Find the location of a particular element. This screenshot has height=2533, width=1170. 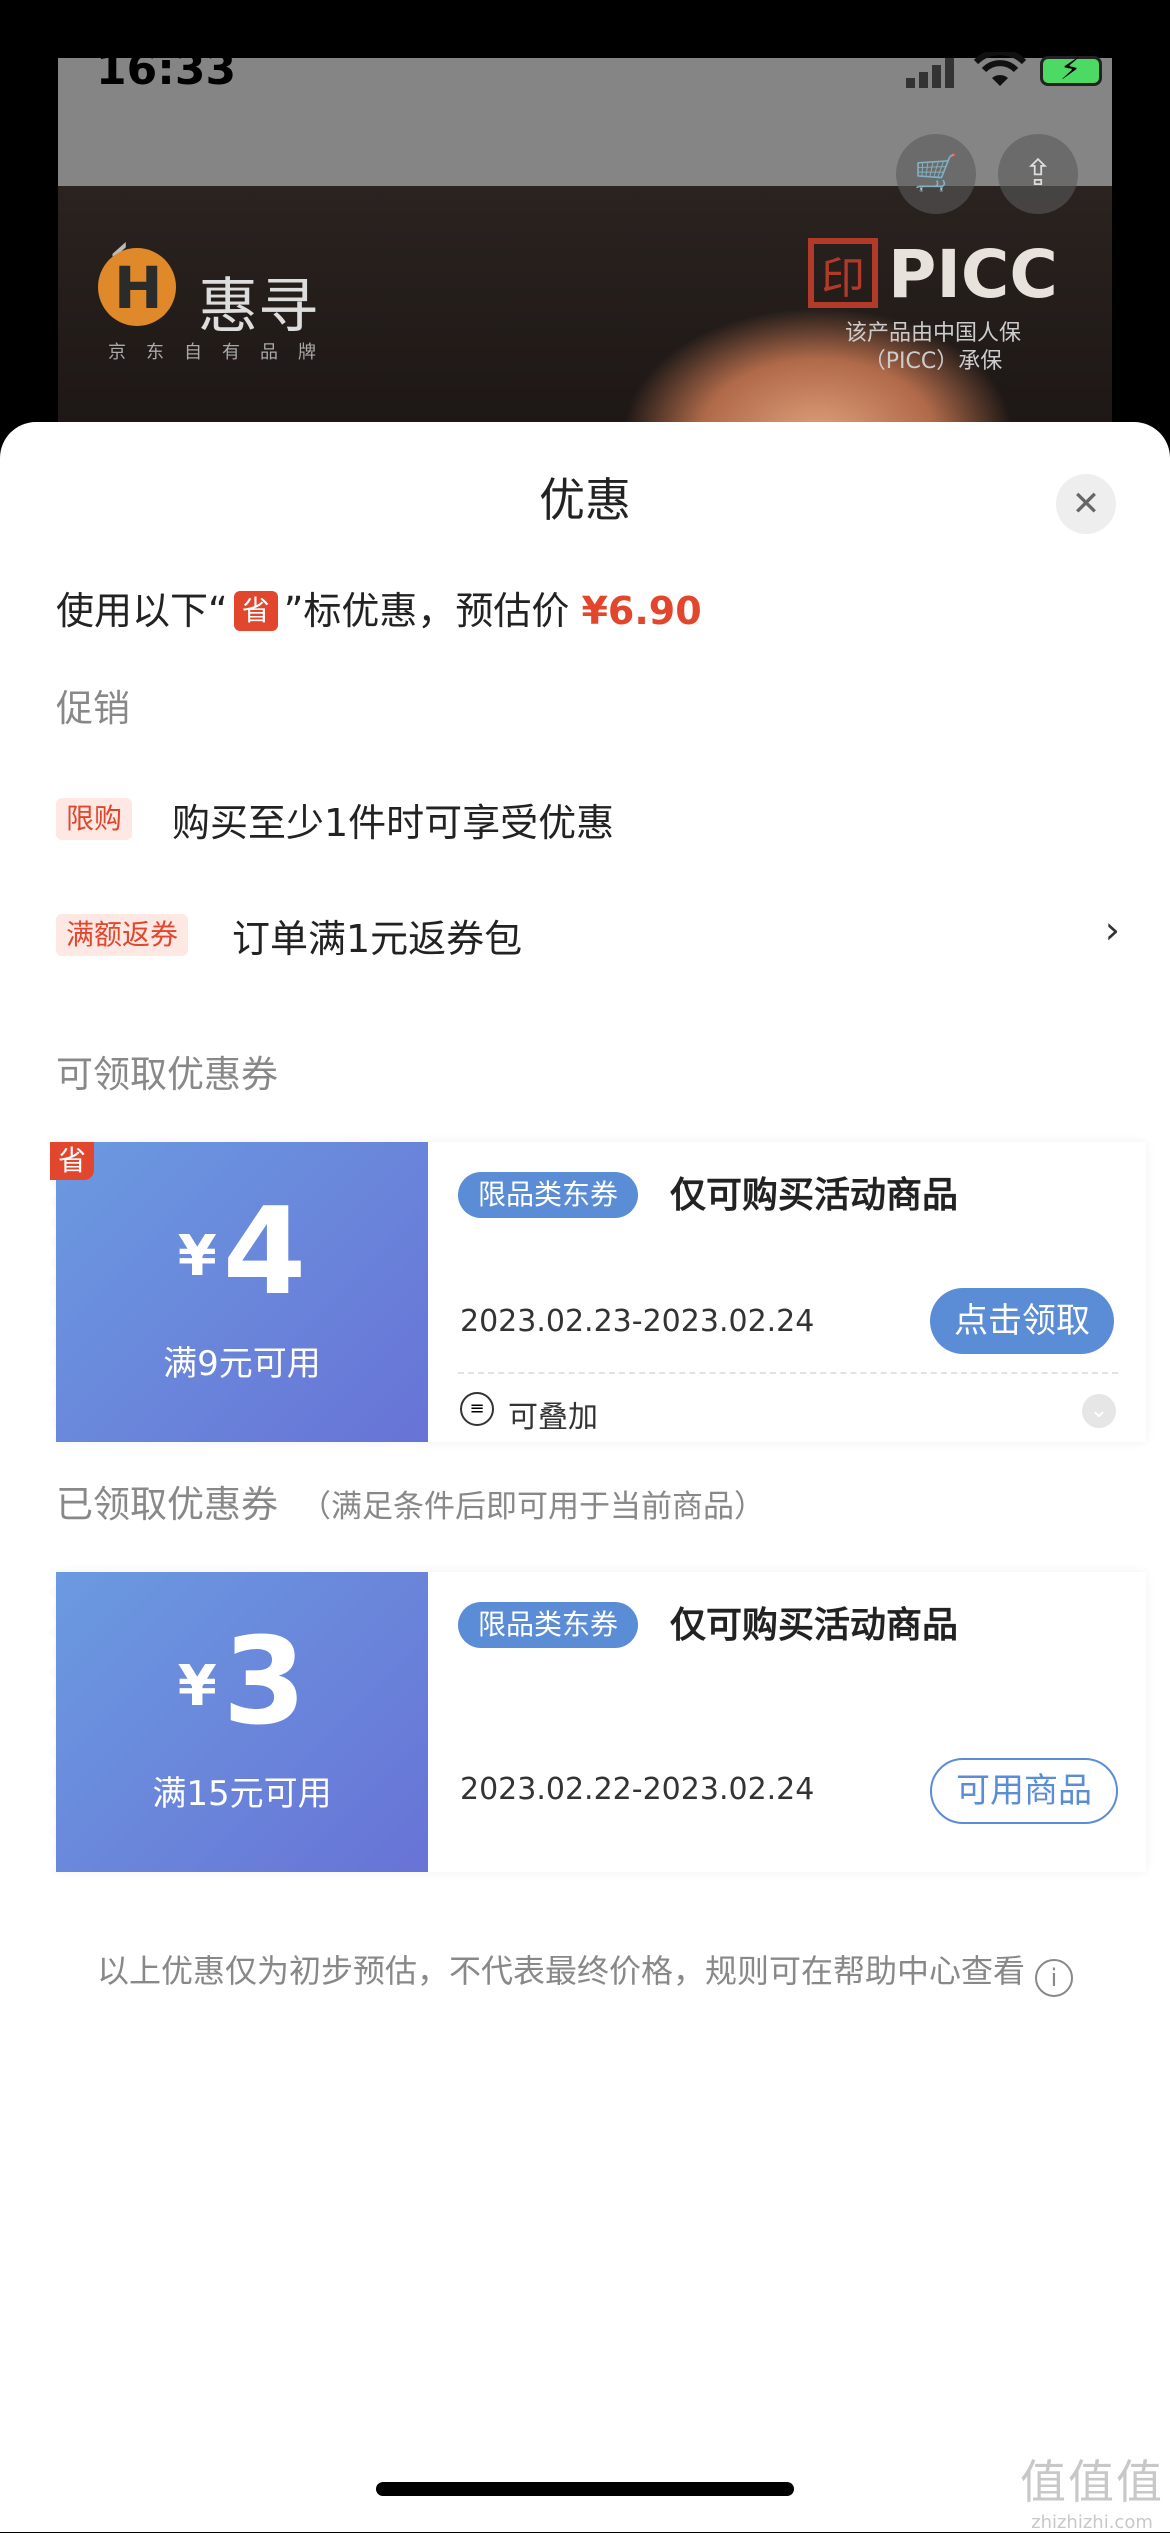

claim-coupon-button: 点击领取 is located at coordinates (1022, 1321).